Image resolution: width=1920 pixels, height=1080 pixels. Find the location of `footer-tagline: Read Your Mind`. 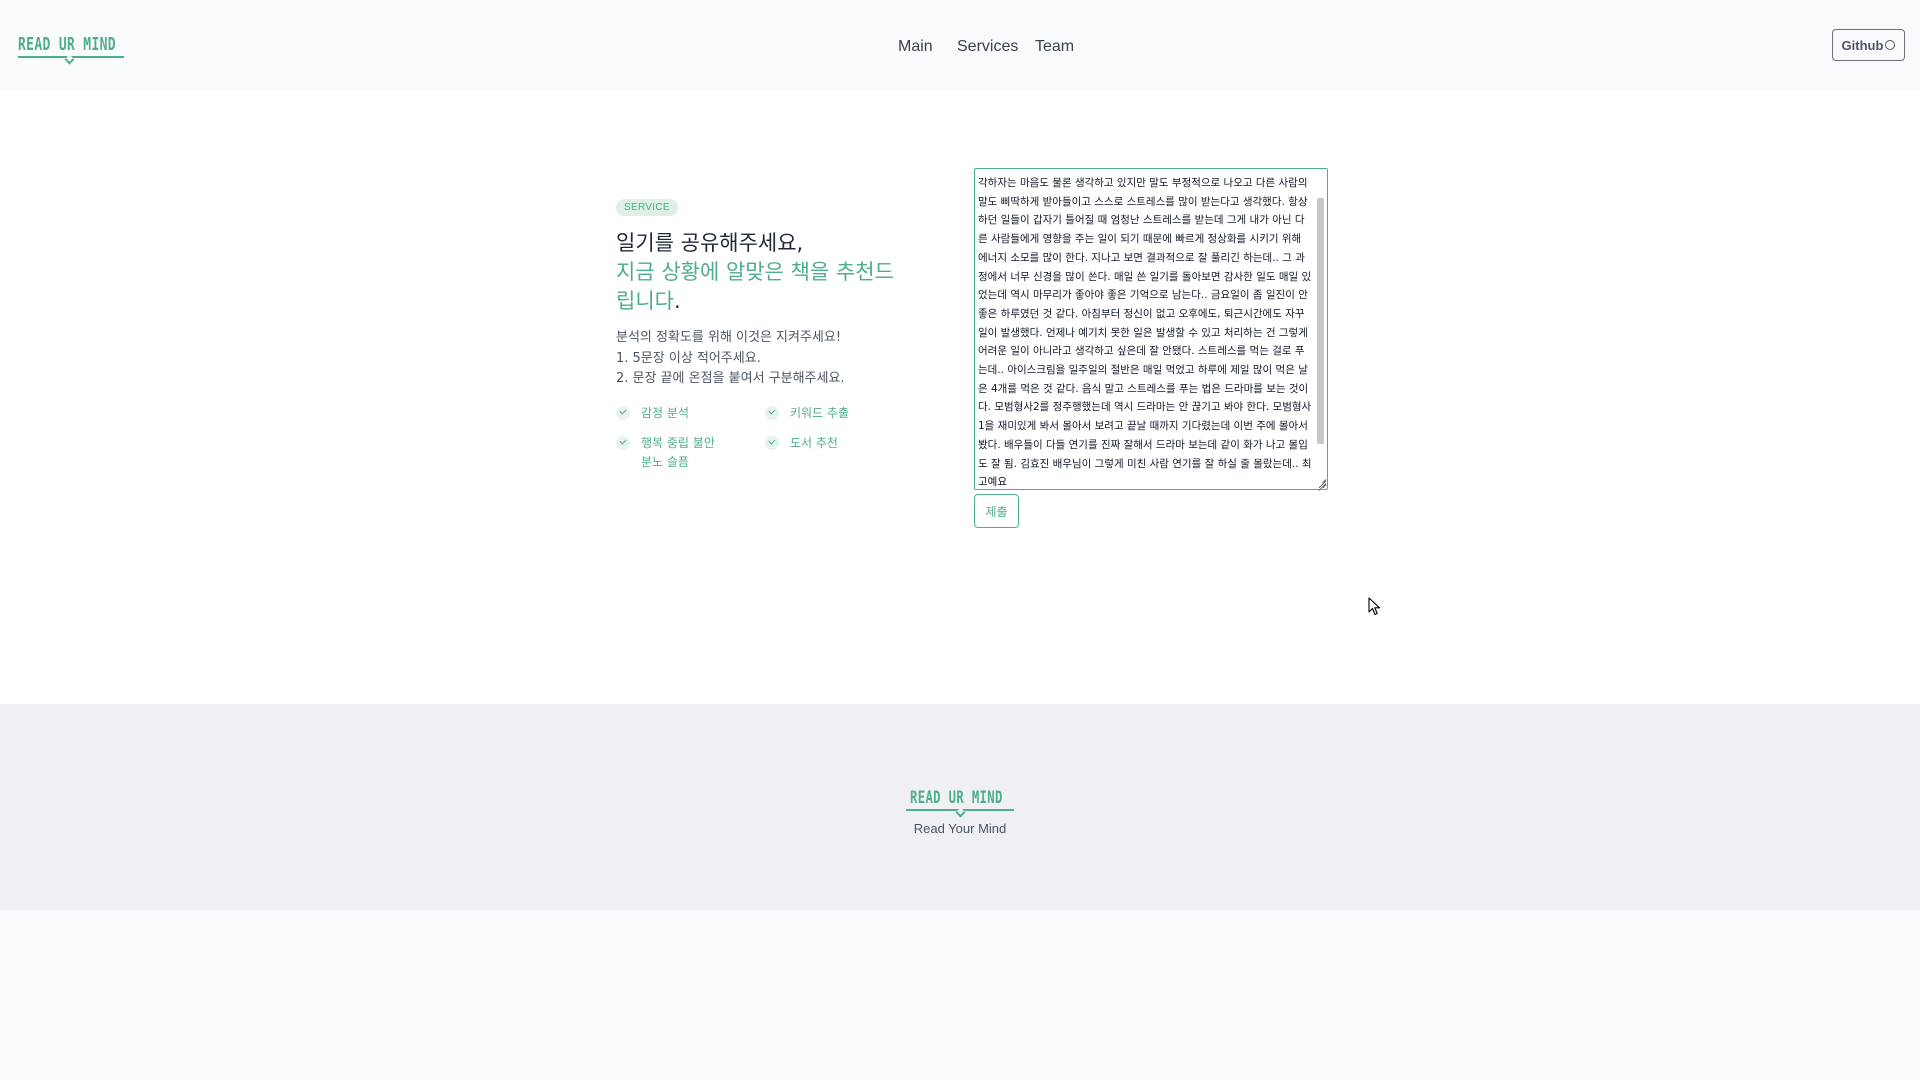

footer-tagline: Read Your Mind is located at coordinates (960, 828).